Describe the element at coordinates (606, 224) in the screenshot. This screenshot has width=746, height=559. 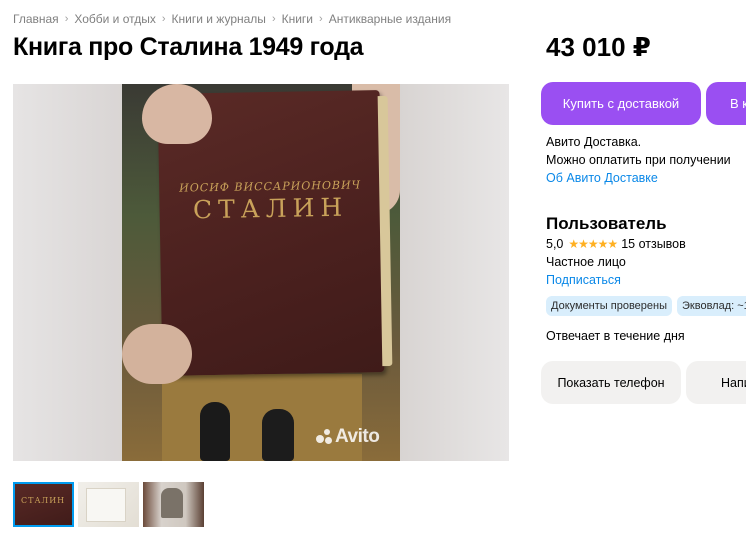
I see `seller-name: Пользователь` at that location.